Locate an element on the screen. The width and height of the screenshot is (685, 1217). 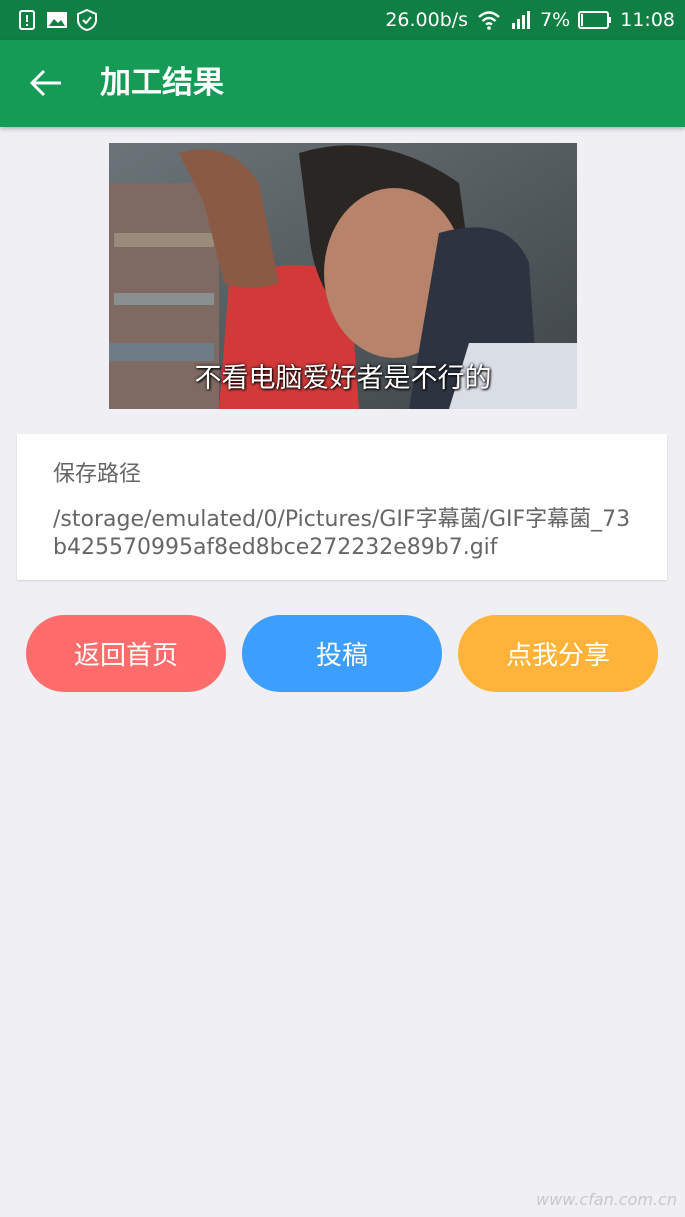
share-button: 点我分享 is located at coordinates (558, 653).